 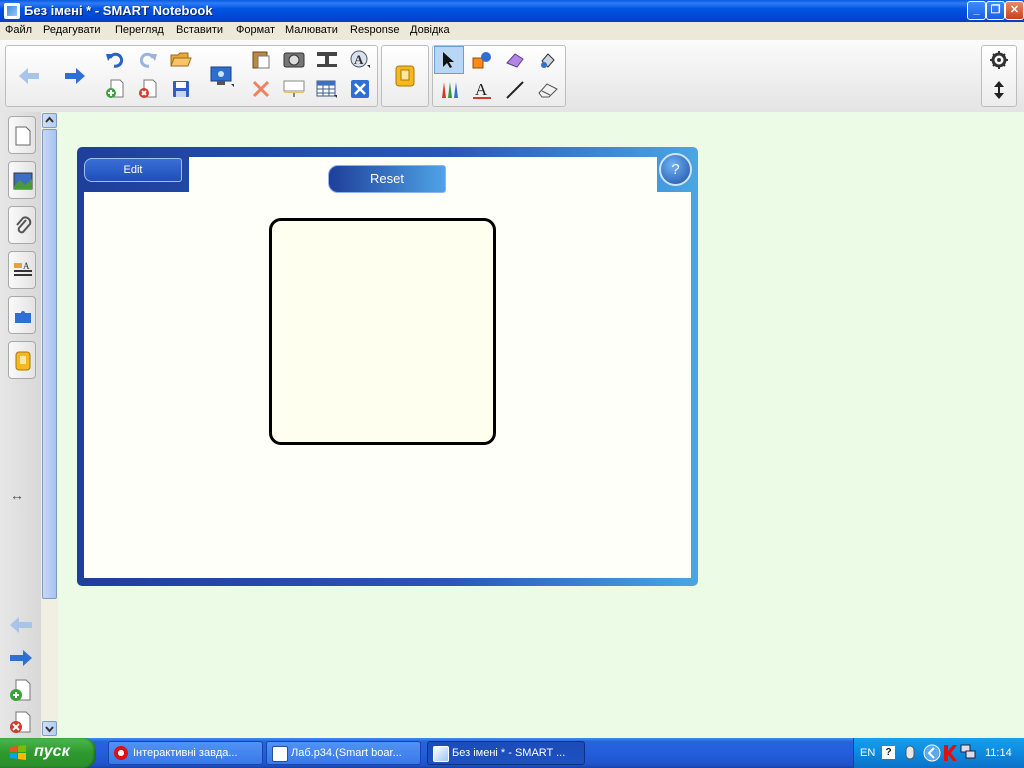 I want to click on help-button: ?, so click(x=675, y=169).